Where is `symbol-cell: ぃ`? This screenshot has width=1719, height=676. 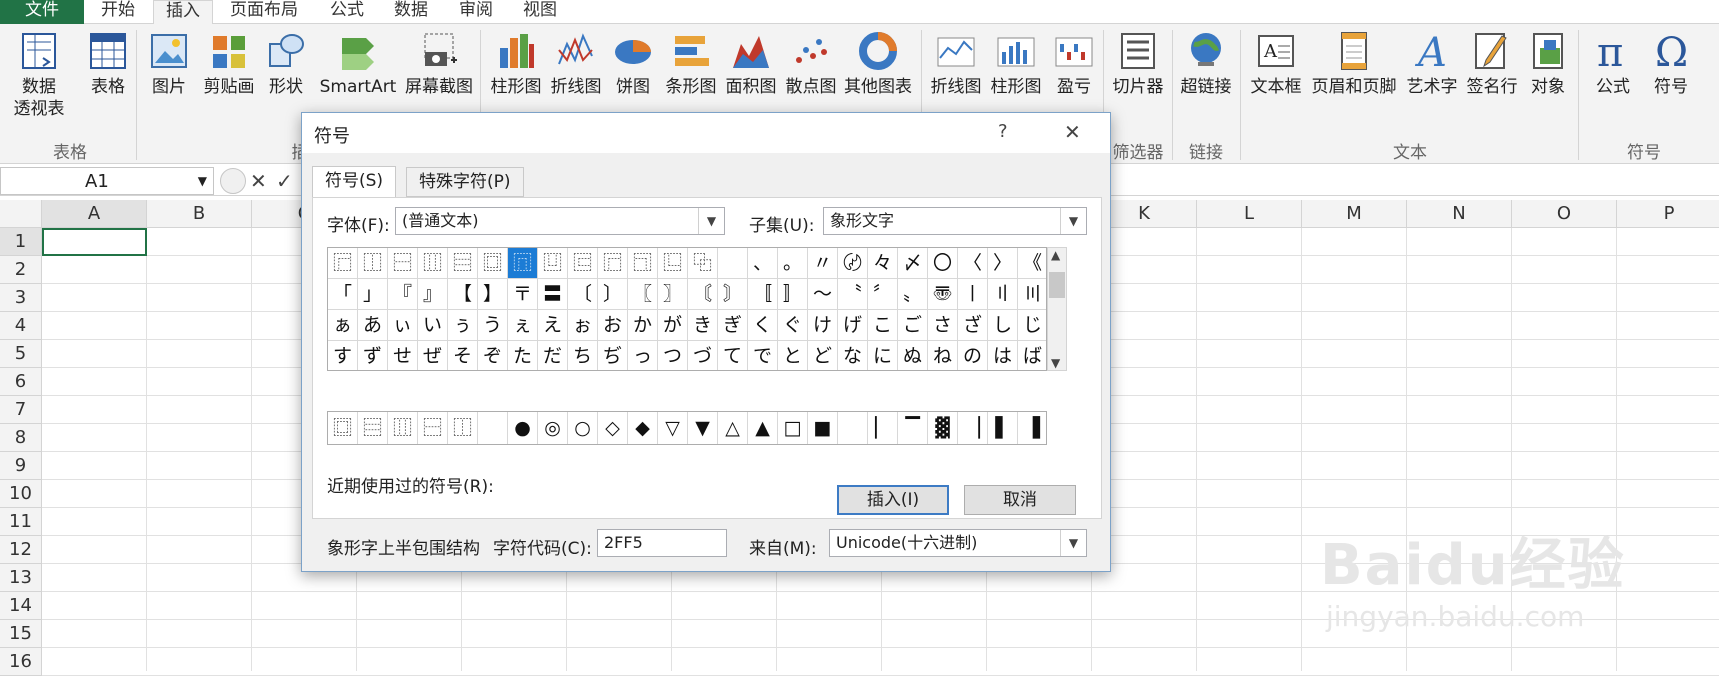
symbol-cell: ぃ is located at coordinates (403, 325).